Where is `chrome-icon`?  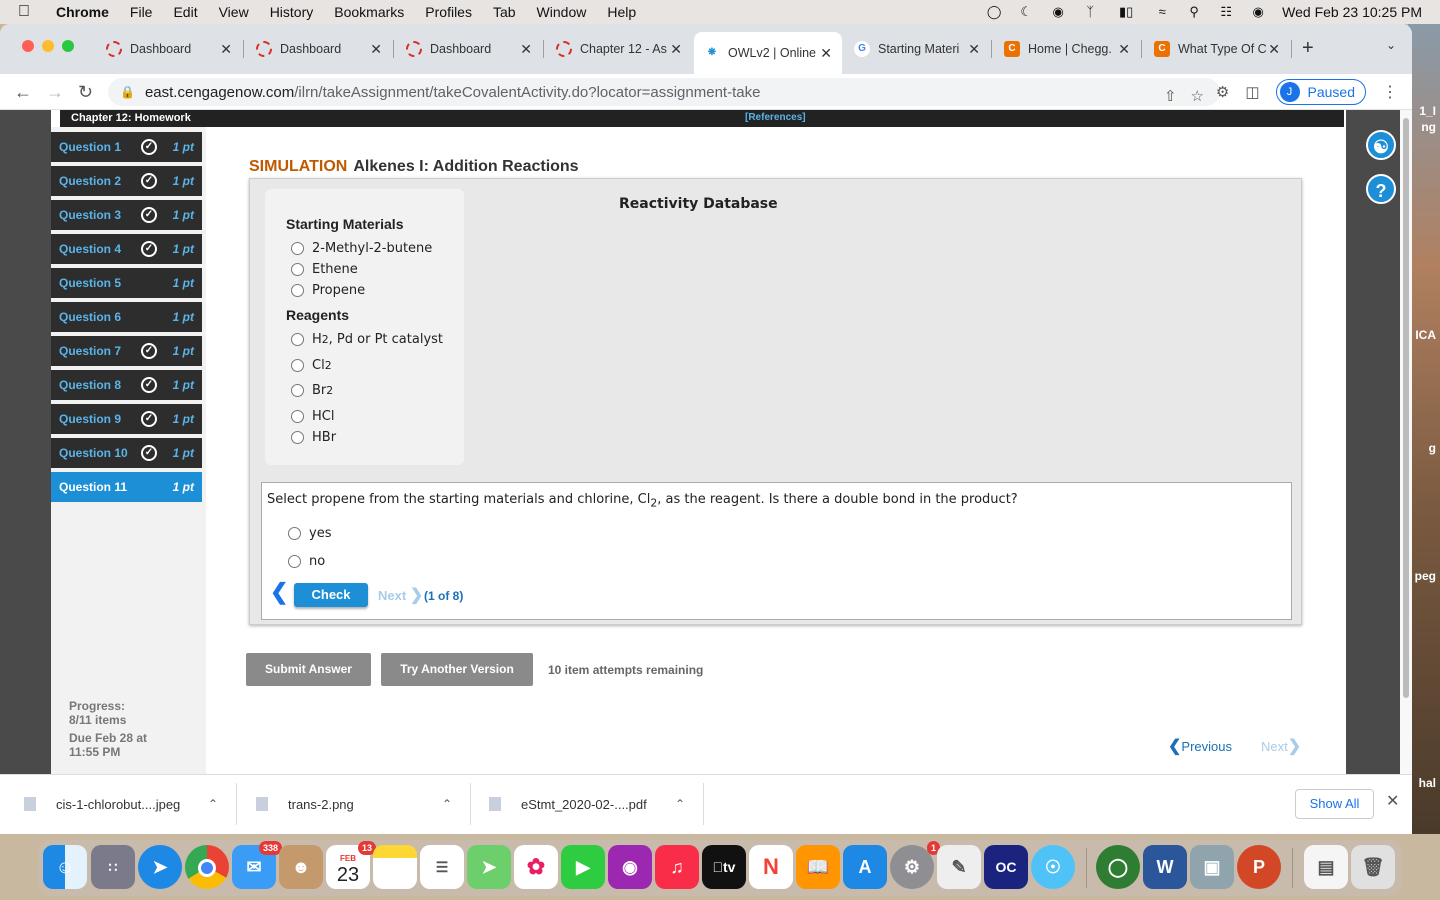 chrome-icon is located at coordinates (207, 867).